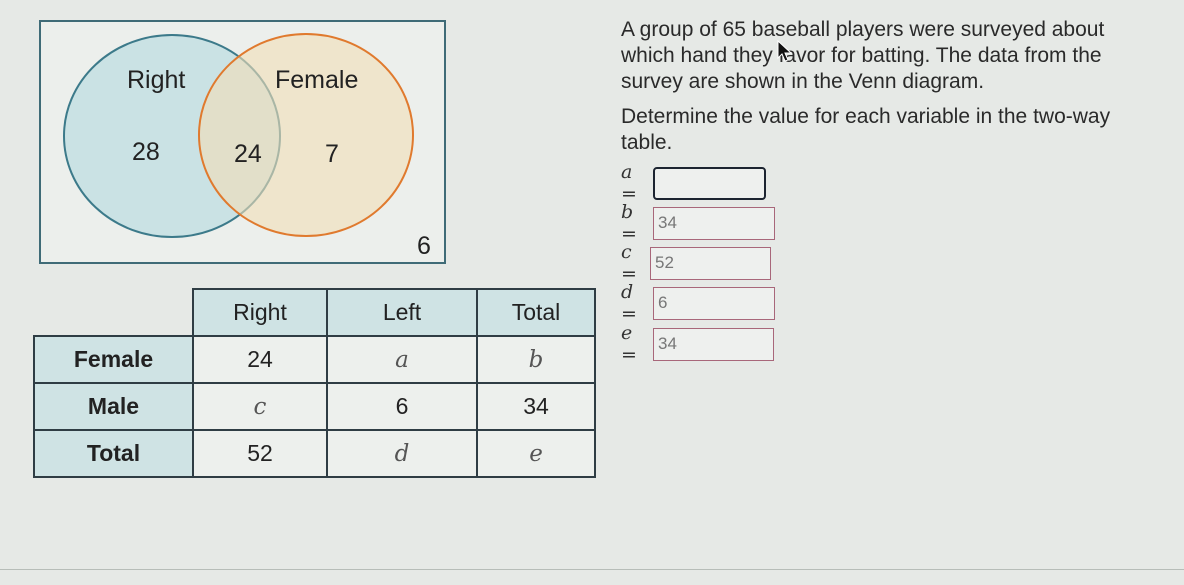 The image size is (1184, 585). What do you see at coordinates (629, 263) in the screenshot?
I see `answer-var-c: c =` at bounding box center [629, 263].